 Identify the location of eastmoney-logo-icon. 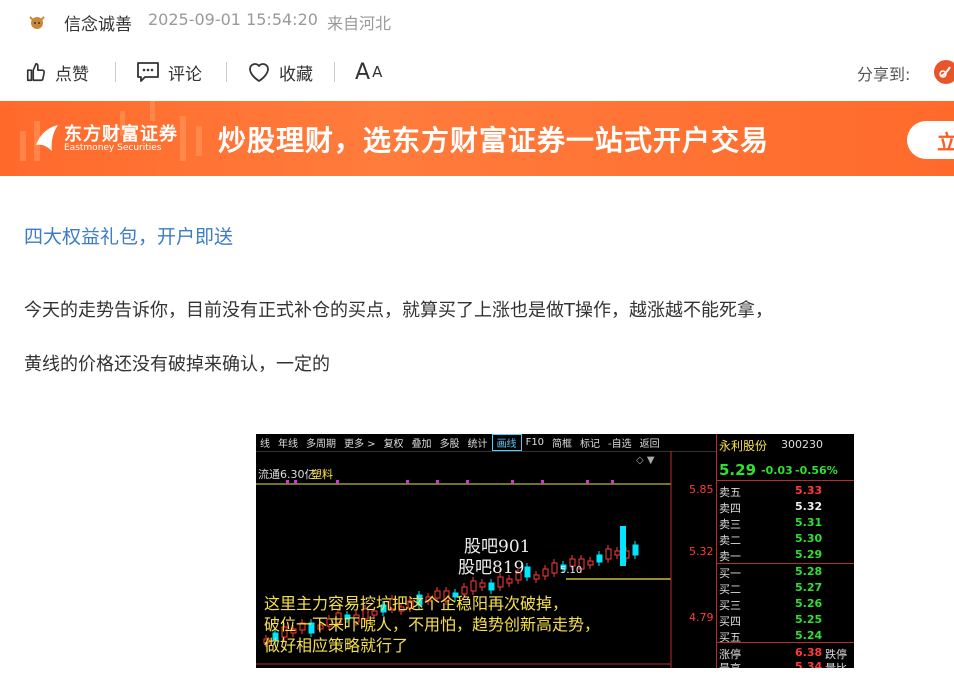
(47, 138).